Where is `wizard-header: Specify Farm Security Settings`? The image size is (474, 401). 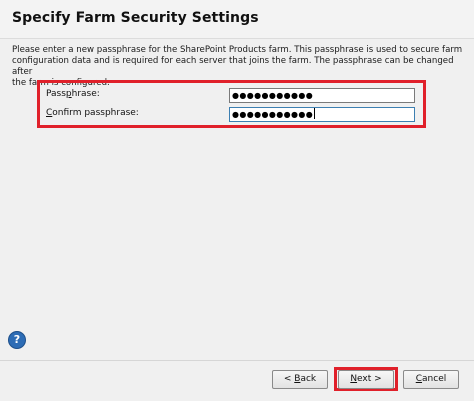 wizard-header: Specify Farm Security Settings is located at coordinates (237, 19).